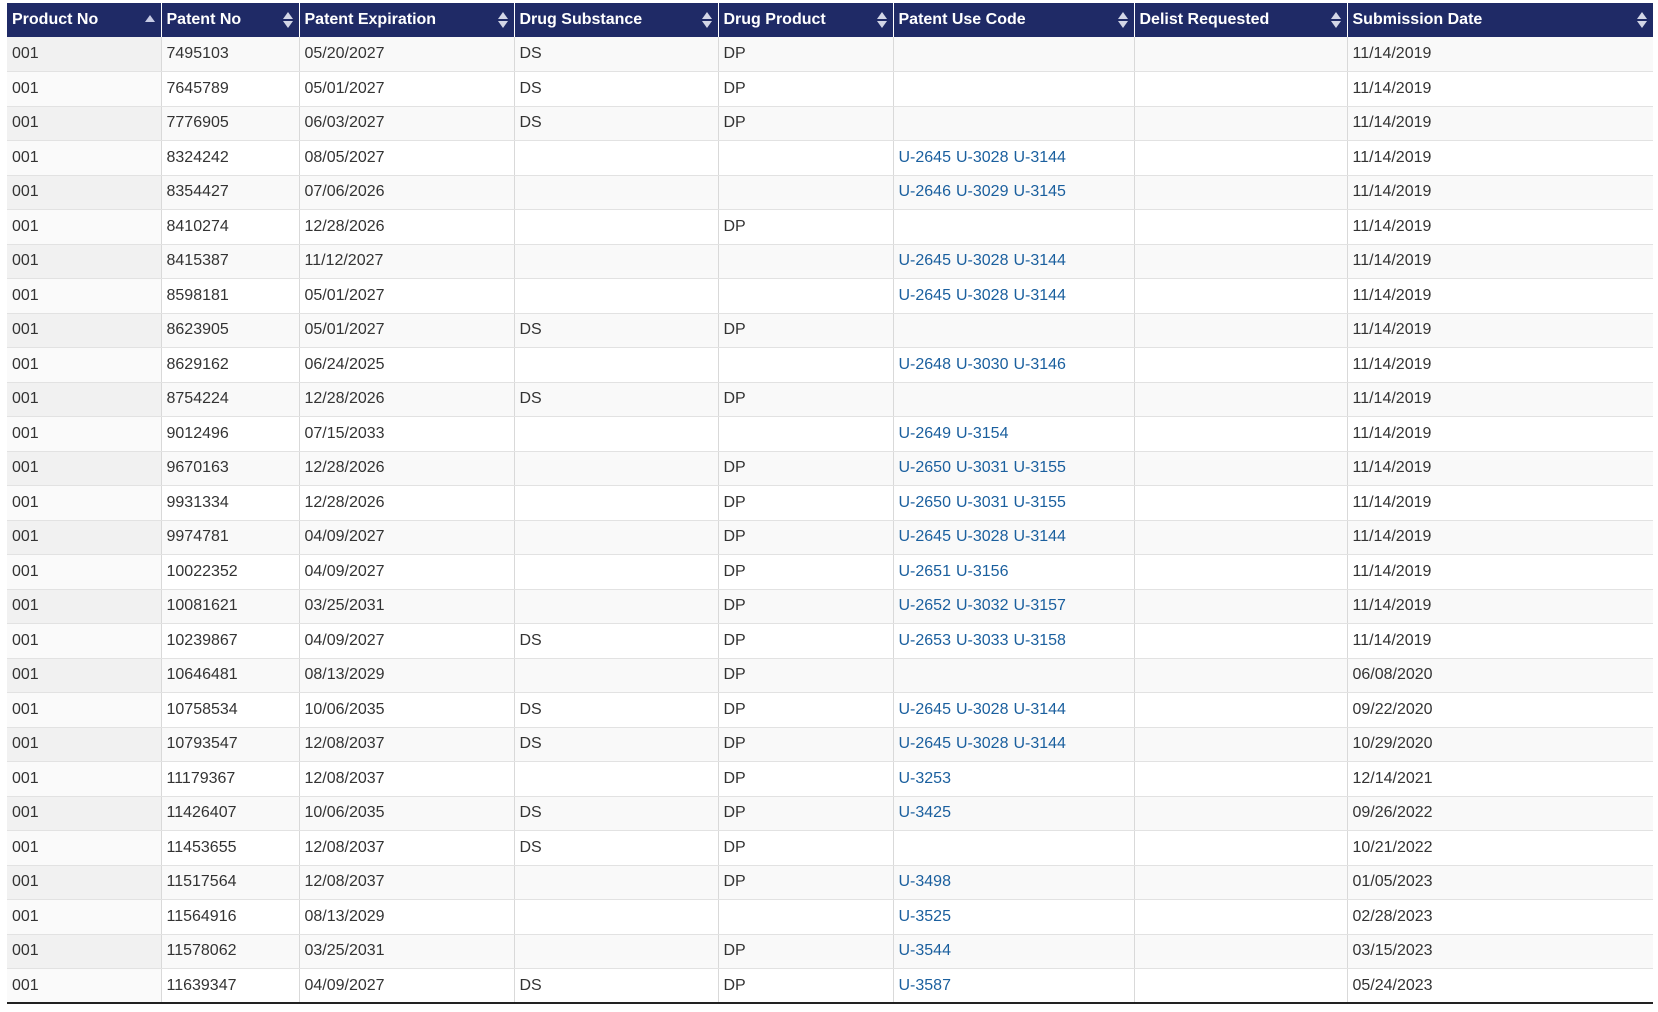 This screenshot has width=1658, height=1012. I want to click on cell-patent-expiration: 12/28/2026, so click(407, 227).